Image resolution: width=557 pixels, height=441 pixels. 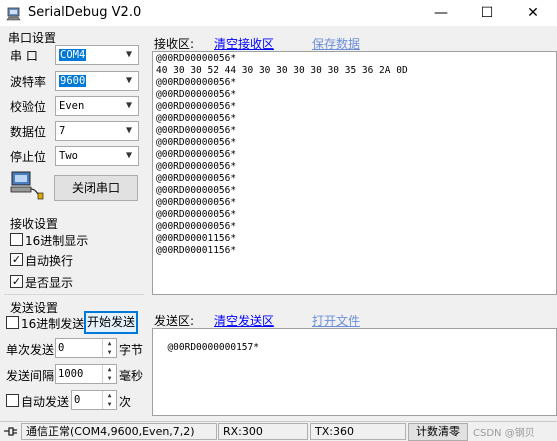 I want to click on show-data-checkbox: ✓, so click(x=16, y=281).